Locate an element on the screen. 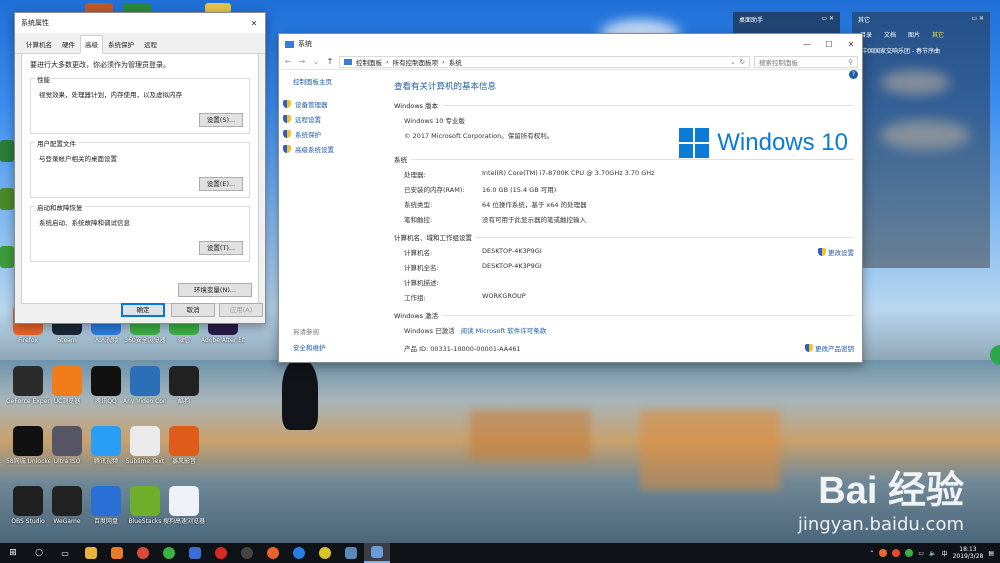 Image resolution: width=1000 pixels, height=563 pixels. desktop-icon: 58同城 Unlocker is located at coordinates (28, 445).